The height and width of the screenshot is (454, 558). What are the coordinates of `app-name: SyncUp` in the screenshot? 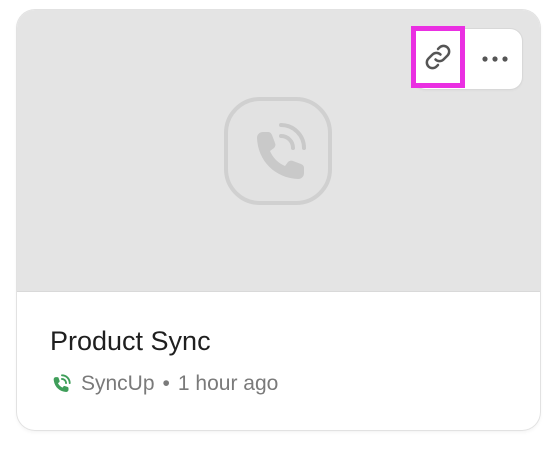 It's located at (118, 383).